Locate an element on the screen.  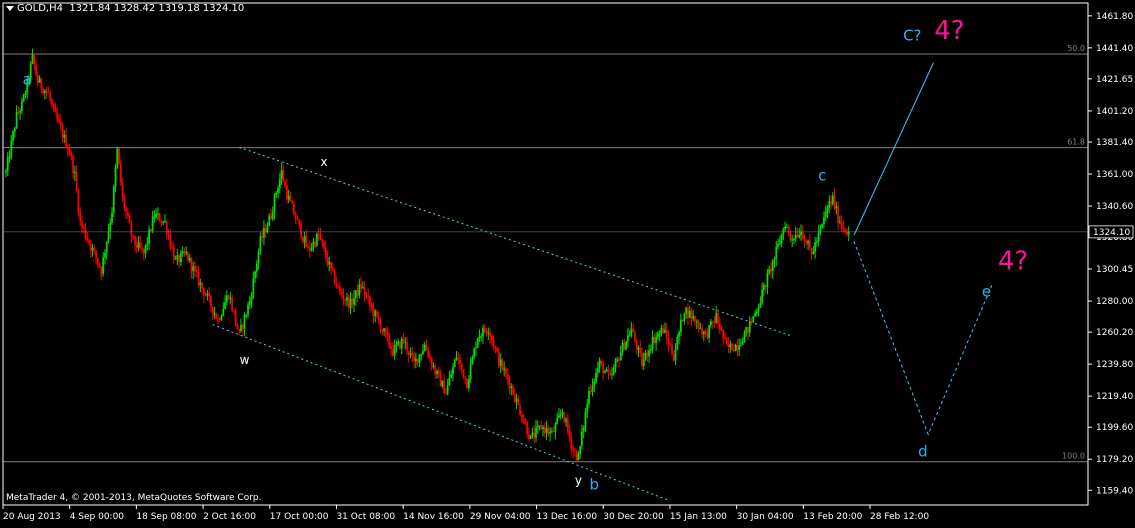
wave-projections is located at coordinates (923, 249).